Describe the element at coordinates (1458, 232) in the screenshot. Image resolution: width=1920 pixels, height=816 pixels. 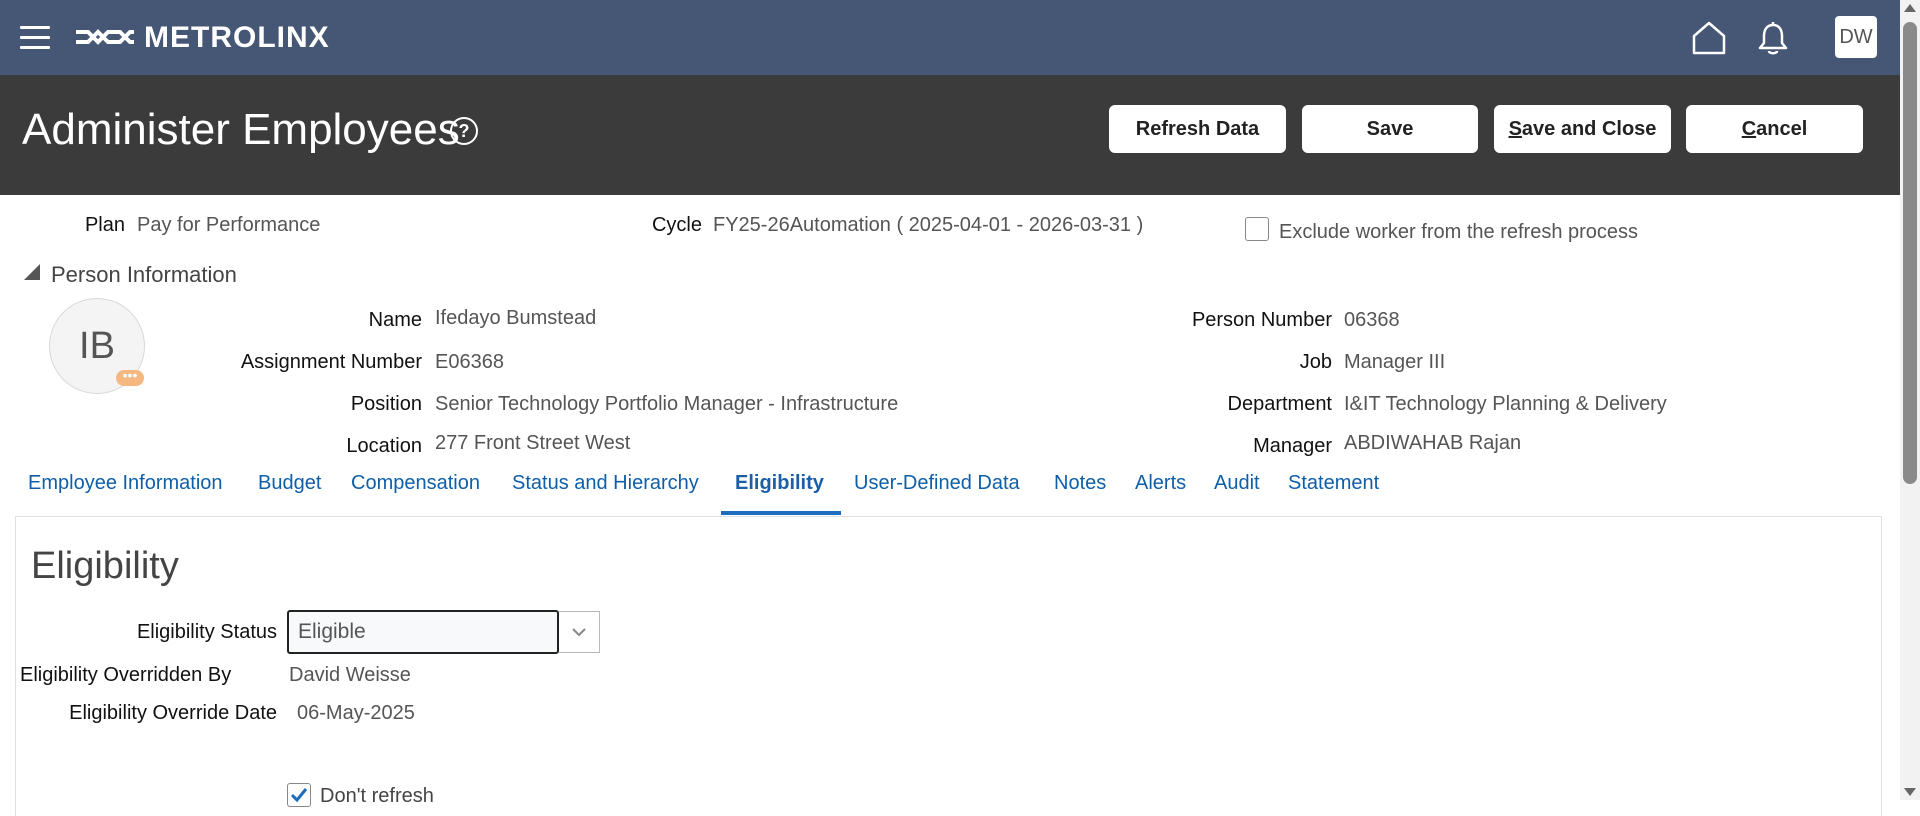
I see `exclude-worker-label: Exclude worker from the refresh process` at that location.